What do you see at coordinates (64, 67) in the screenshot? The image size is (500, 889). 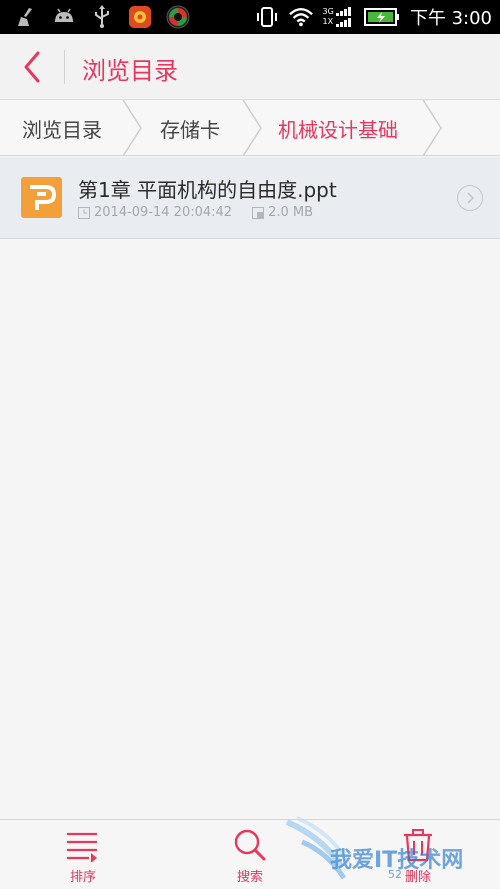 I see `title-divider` at bounding box center [64, 67].